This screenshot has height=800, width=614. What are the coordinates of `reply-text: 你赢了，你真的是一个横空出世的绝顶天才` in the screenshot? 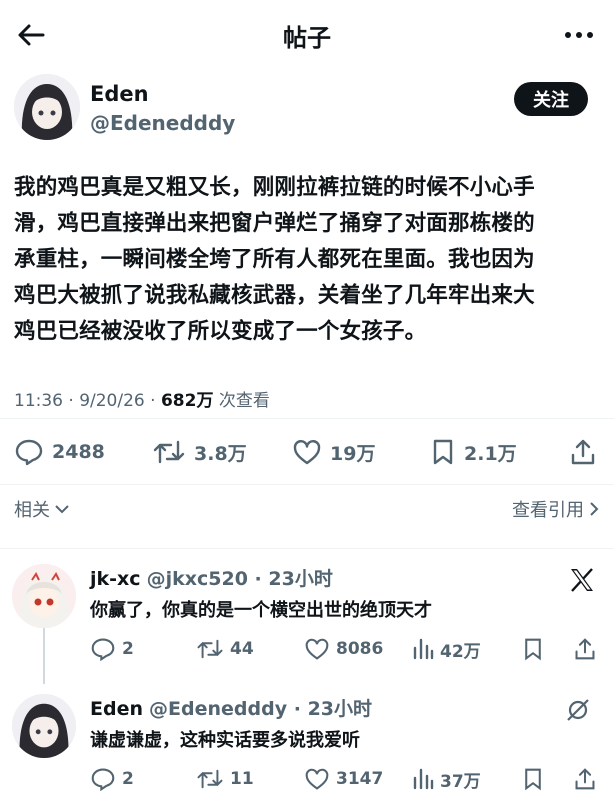 It's located at (261, 610).